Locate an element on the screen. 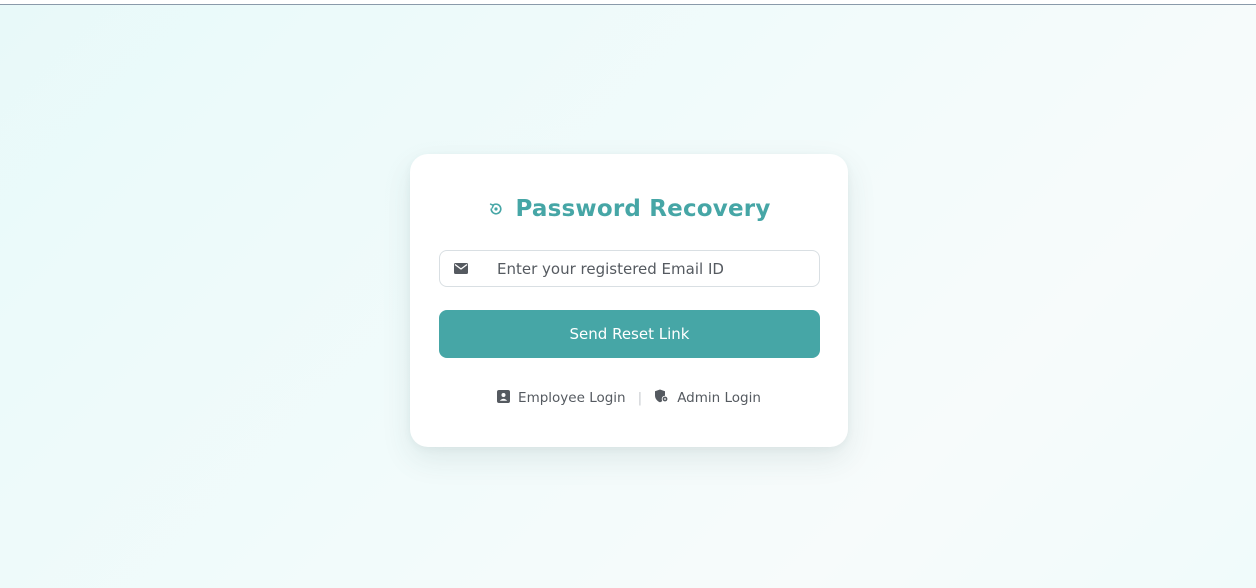  email-field-group is located at coordinates (629, 268).